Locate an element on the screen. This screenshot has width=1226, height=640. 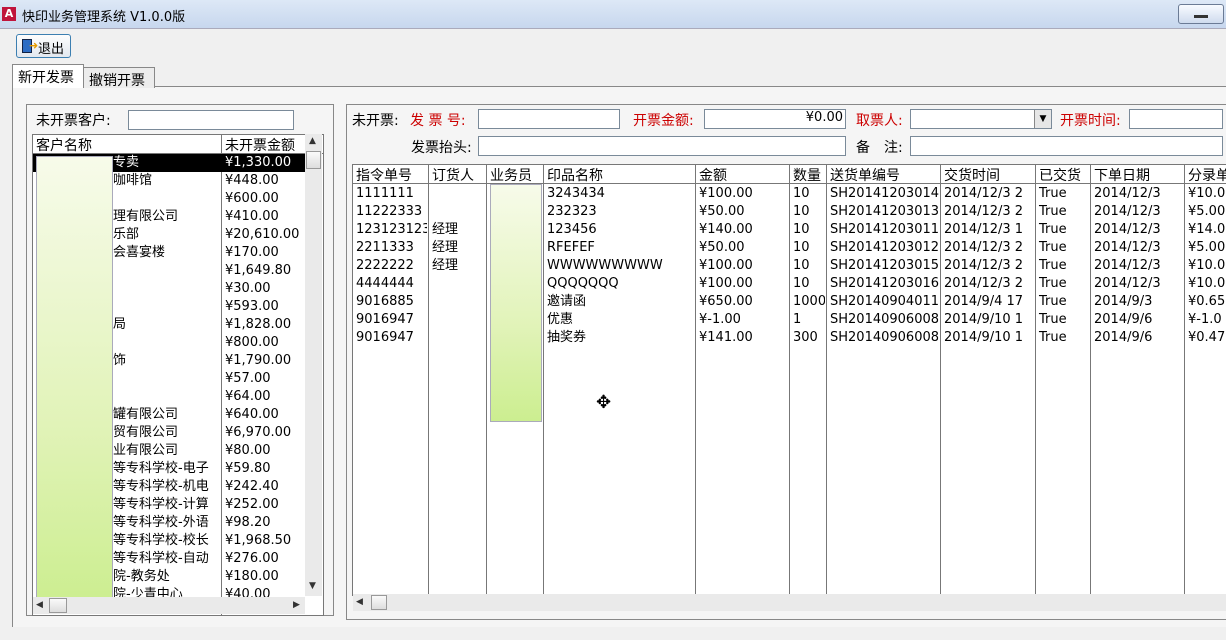
unbilled-amount-cell: ¥593.00 is located at coordinates (252, 306).